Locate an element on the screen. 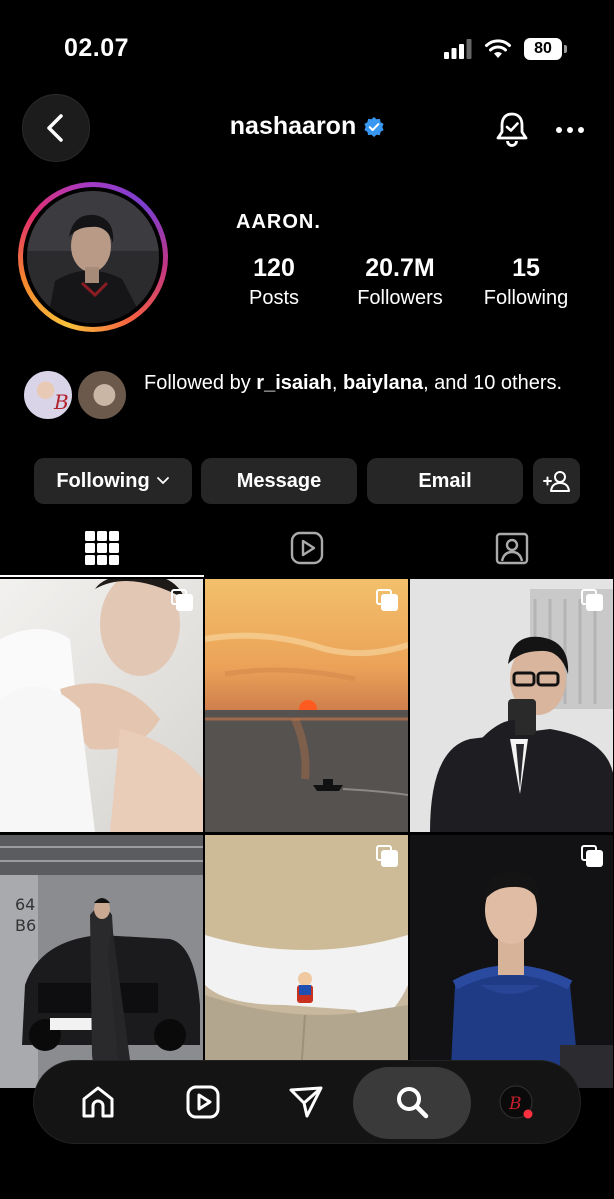 The width and height of the screenshot is (614, 1199). tab-tagged is located at coordinates (512, 548).